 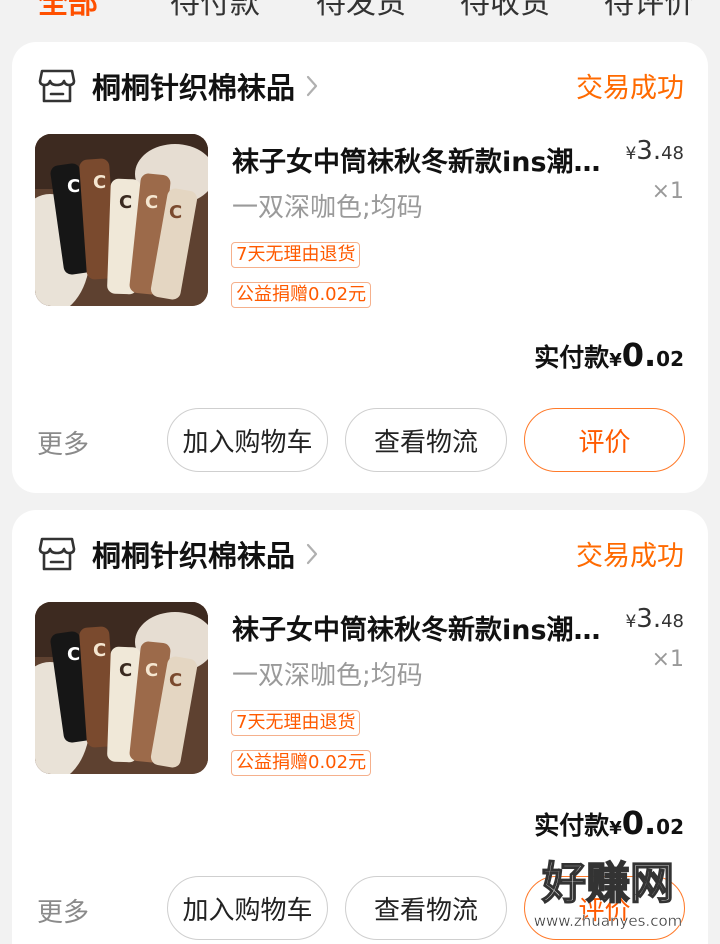 I want to click on tab-pending-receipt: 待收货, so click(x=505, y=11).